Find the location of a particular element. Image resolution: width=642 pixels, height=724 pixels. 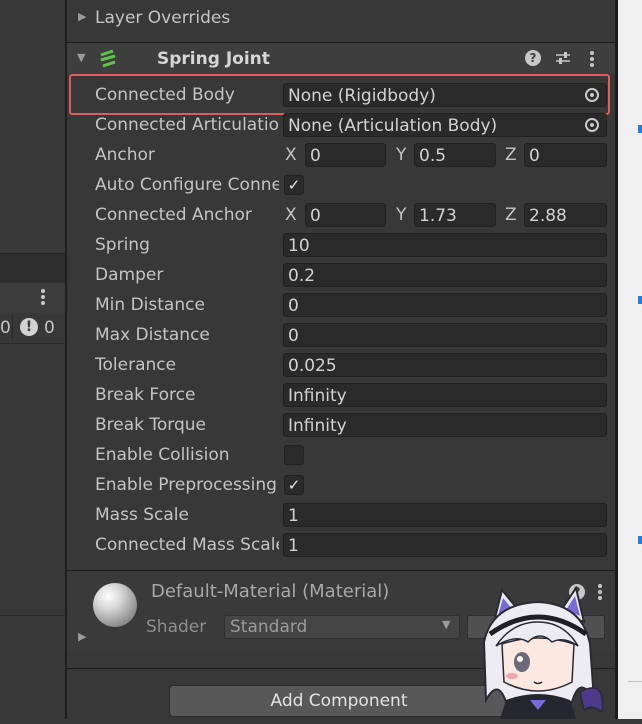

connected-articulation-label: Connected Articulation Body is located at coordinates (187, 125).